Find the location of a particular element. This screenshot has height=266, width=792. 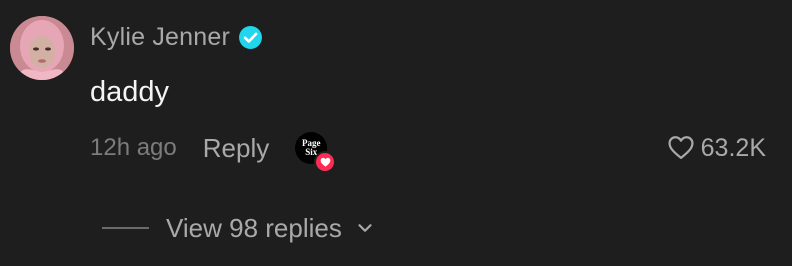

view-replies-label: View 98 replies is located at coordinates (254, 227).